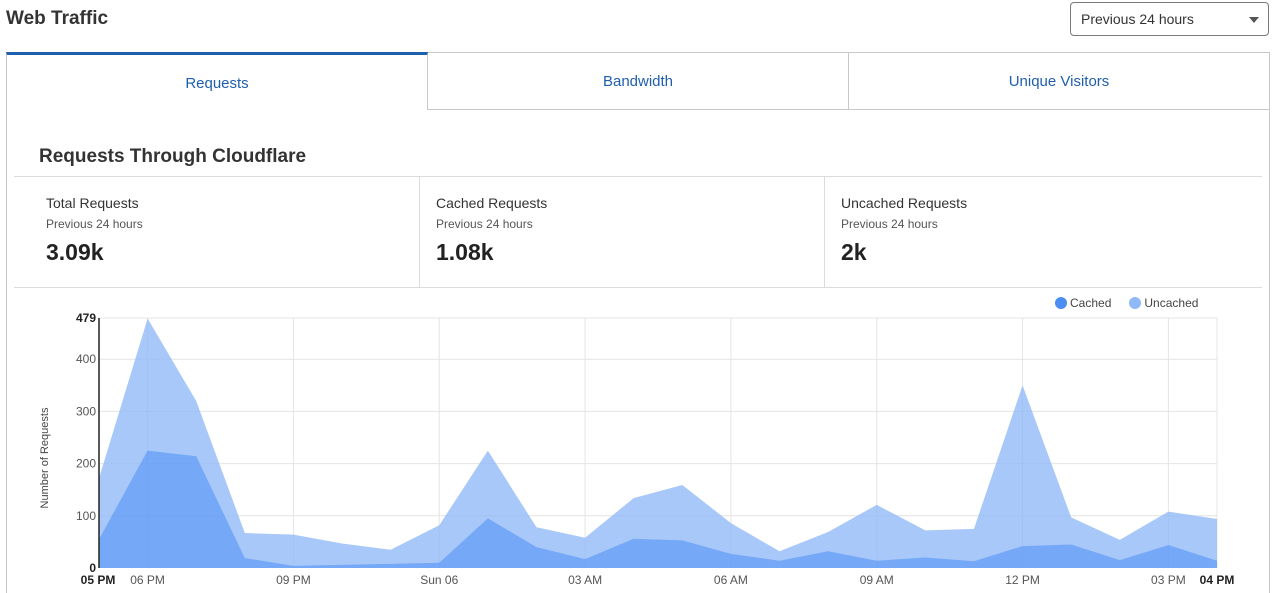 The width and height of the screenshot is (1274, 593). What do you see at coordinates (1168, 580) in the screenshot?
I see `x-tick-label: 03 PM` at bounding box center [1168, 580].